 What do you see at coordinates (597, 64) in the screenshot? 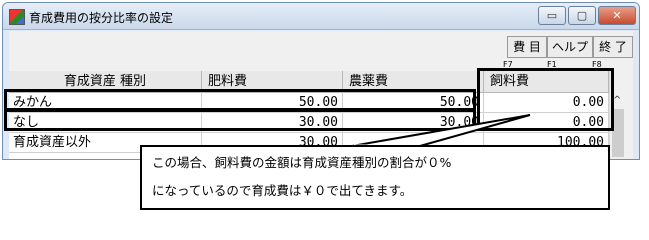
I see `f8-key-label: F8` at bounding box center [597, 64].